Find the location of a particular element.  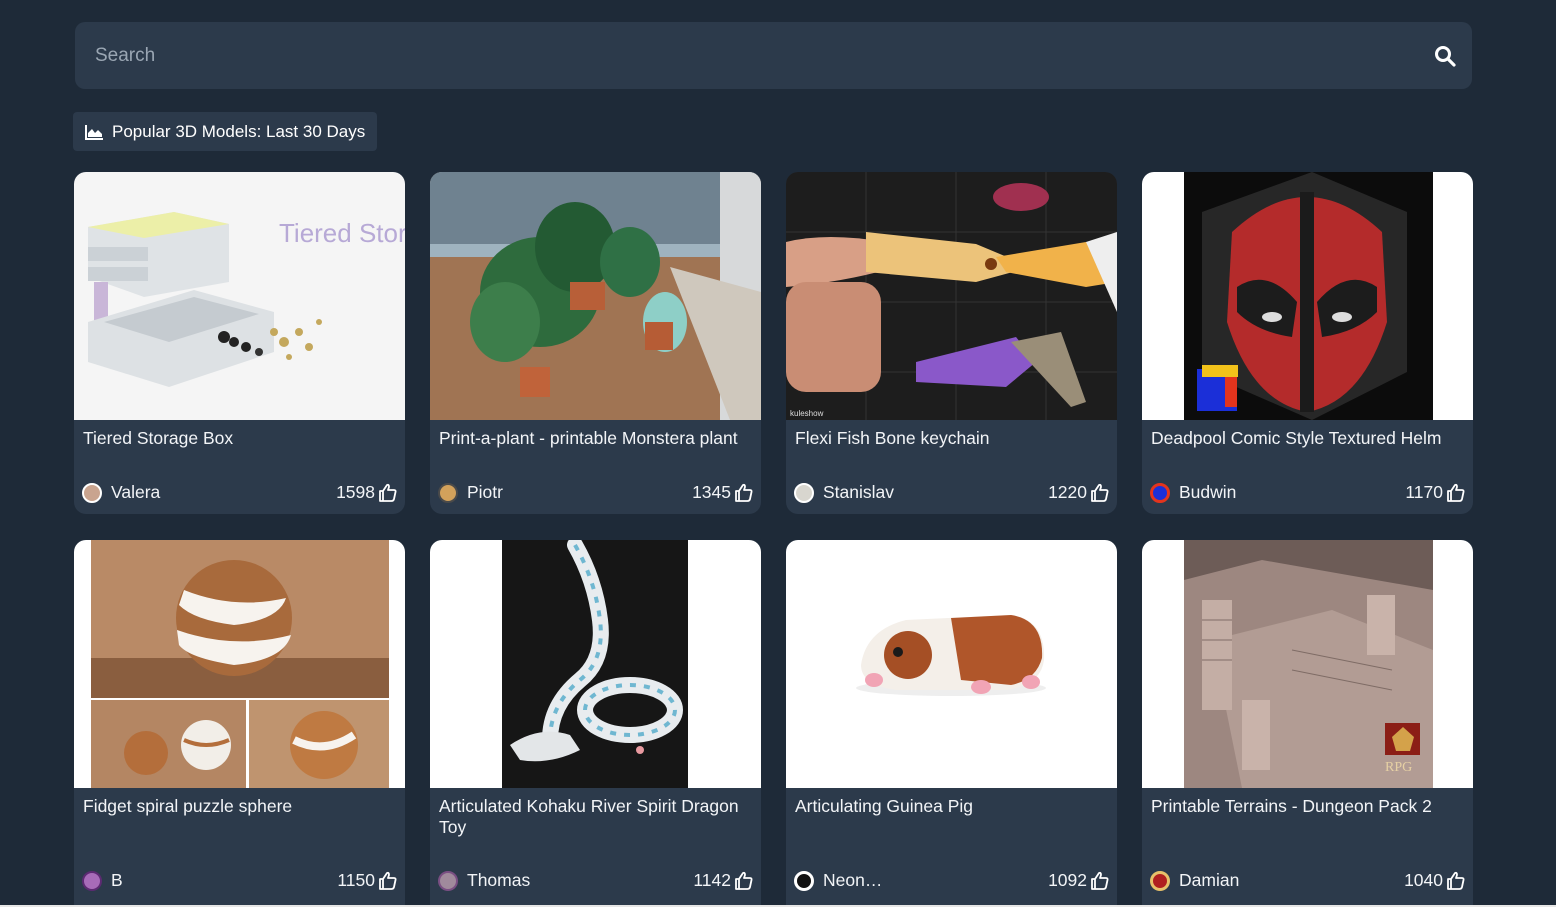

like-count-value: 1598 is located at coordinates (355, 492).